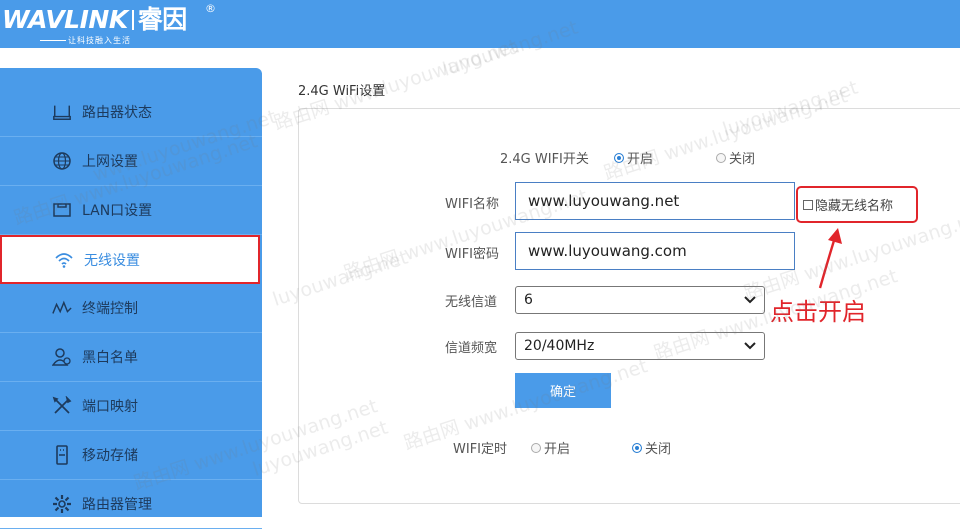 This screenshot has height=529, width=960. I want to click on sidebar-item-label: 终端控制, so click(110, 309).